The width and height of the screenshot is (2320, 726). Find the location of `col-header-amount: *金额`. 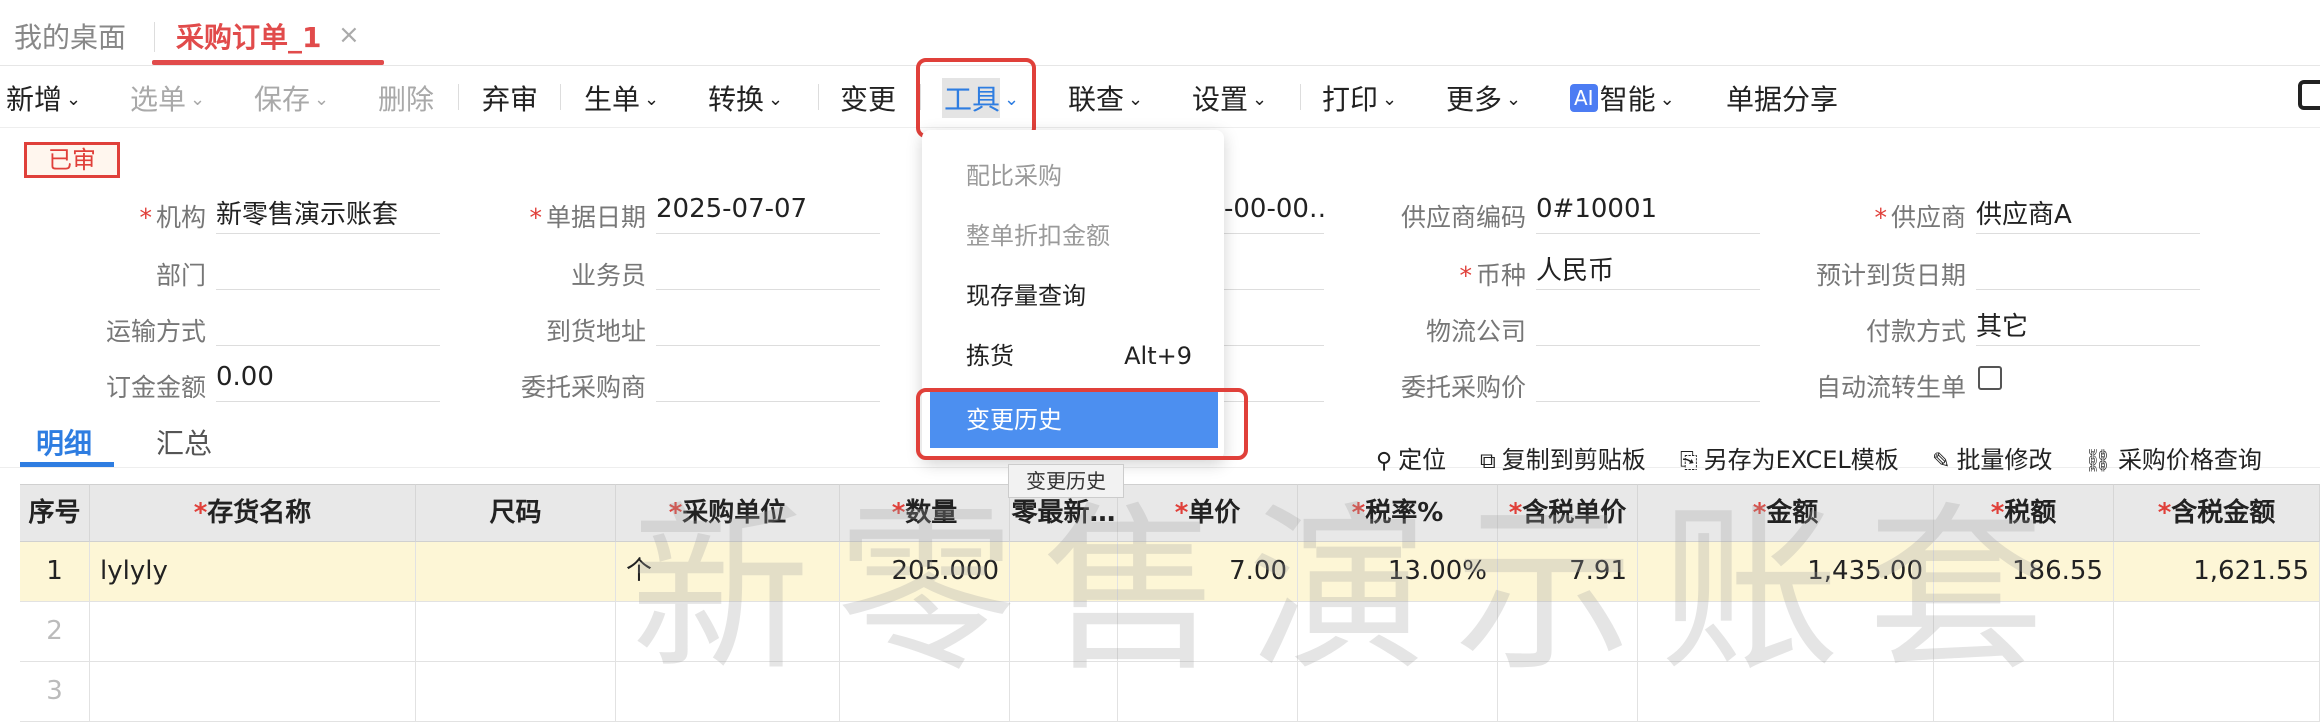

col-header-amount: *金额 is located at coordinates (1786, 513).